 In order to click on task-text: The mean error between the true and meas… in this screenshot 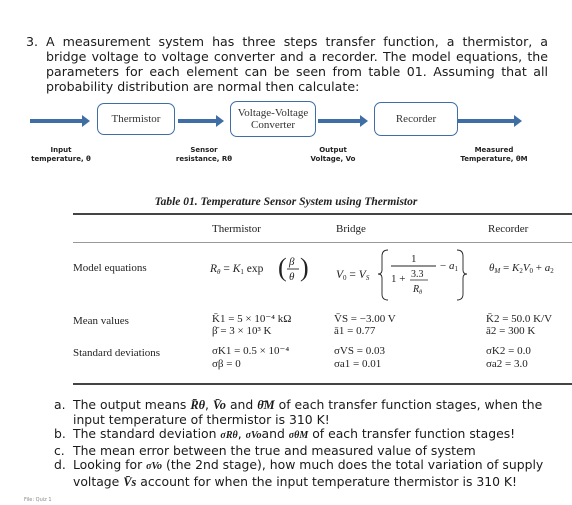, I will do `click(274, 450)`.